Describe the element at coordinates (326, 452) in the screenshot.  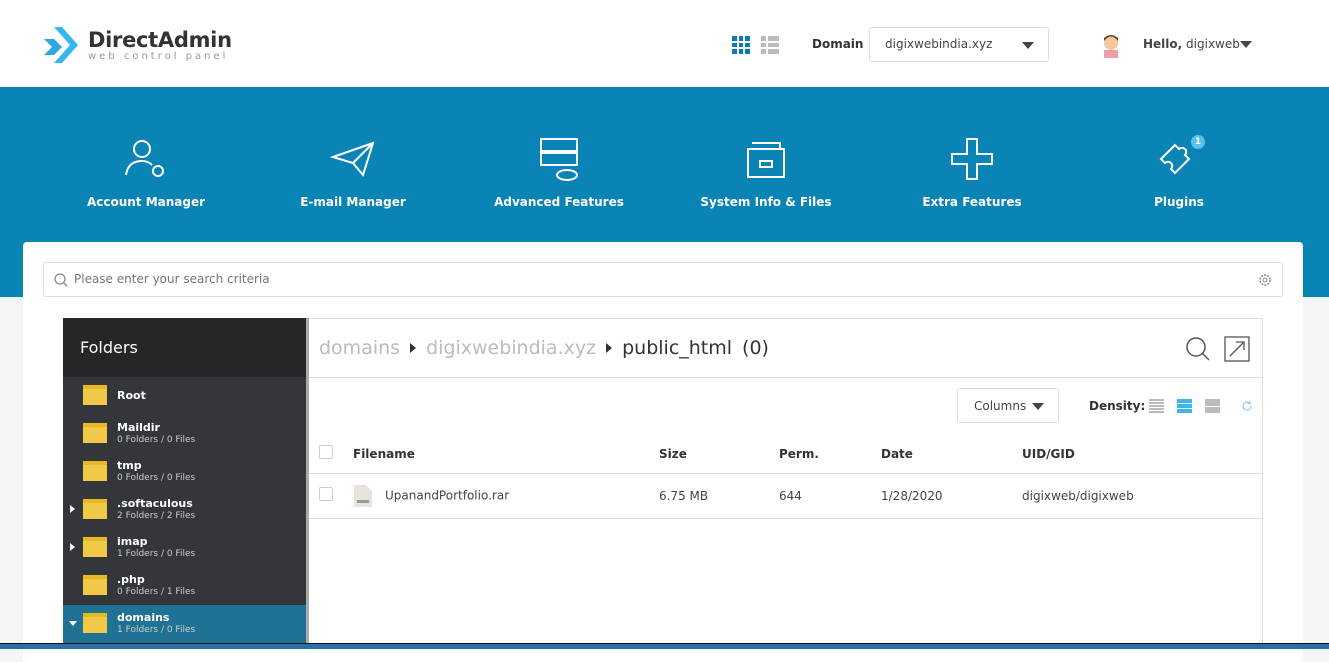
I see `select-all-checkbox` at that location.